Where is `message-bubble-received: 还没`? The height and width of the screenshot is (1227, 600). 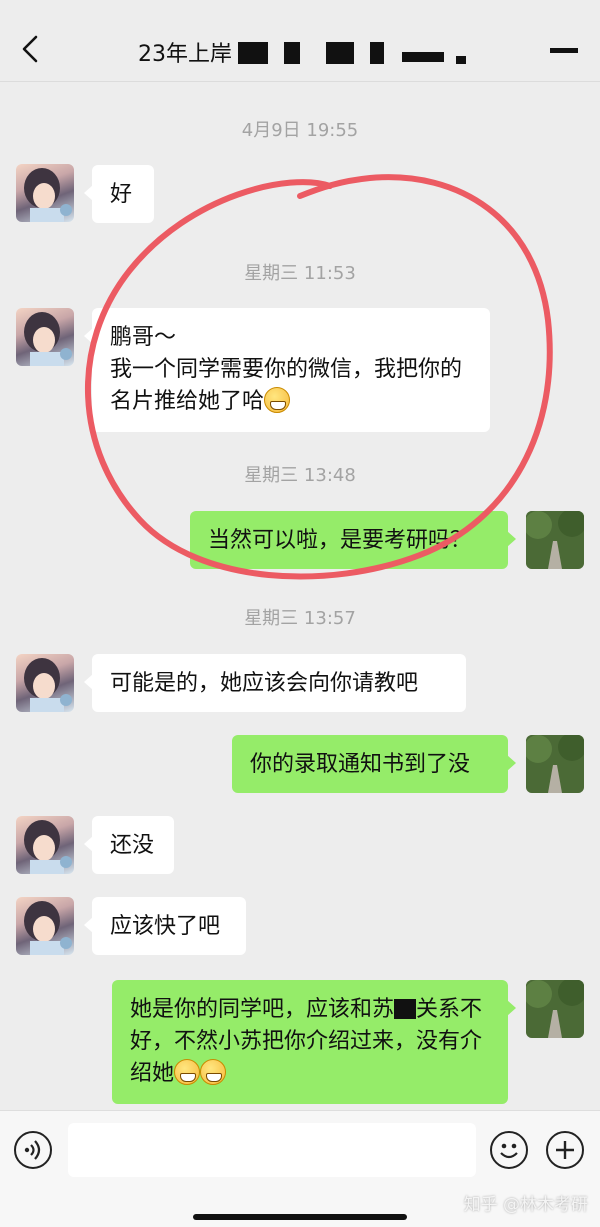 message-bubble-received: 还没 is located at coordinates (129, 845).